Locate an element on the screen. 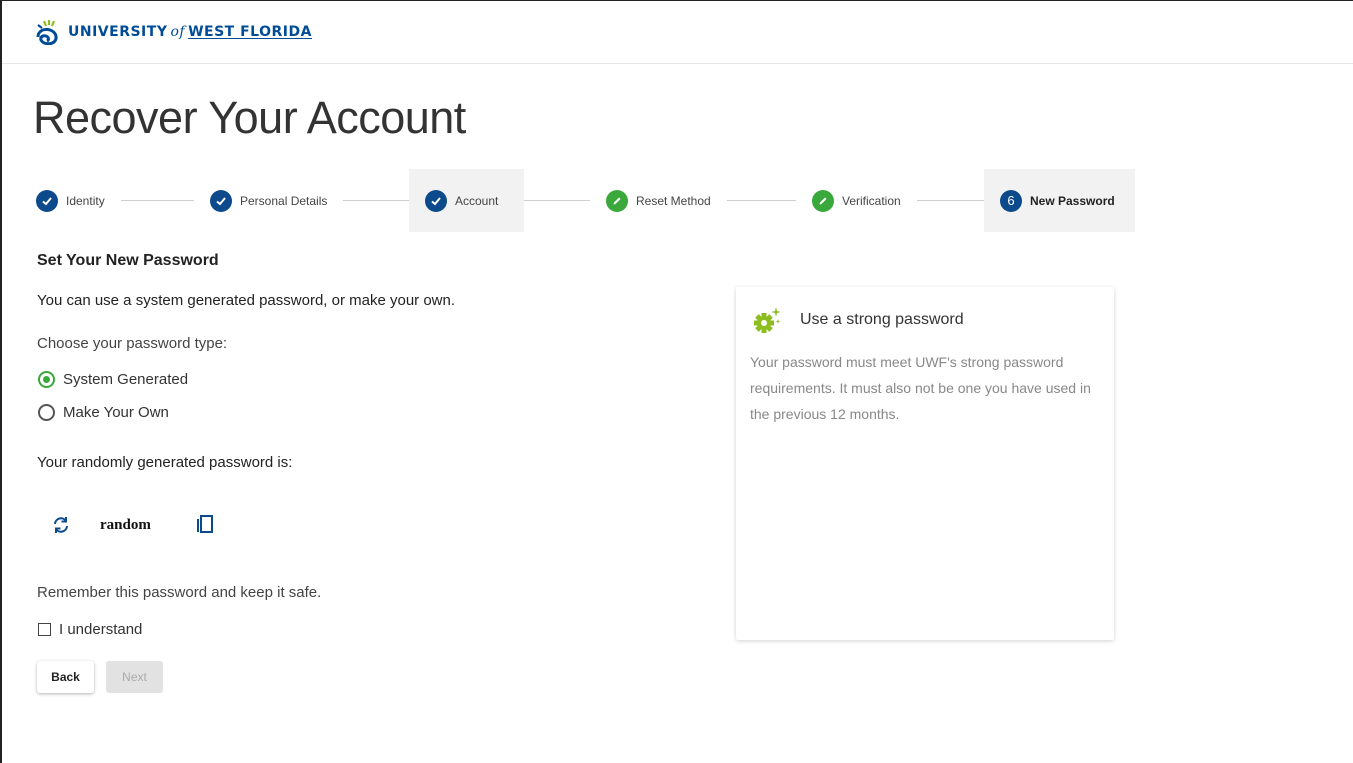 The image size is (1353, 763). step-reset-method: Reset Method is located at coordinates (658, 200).